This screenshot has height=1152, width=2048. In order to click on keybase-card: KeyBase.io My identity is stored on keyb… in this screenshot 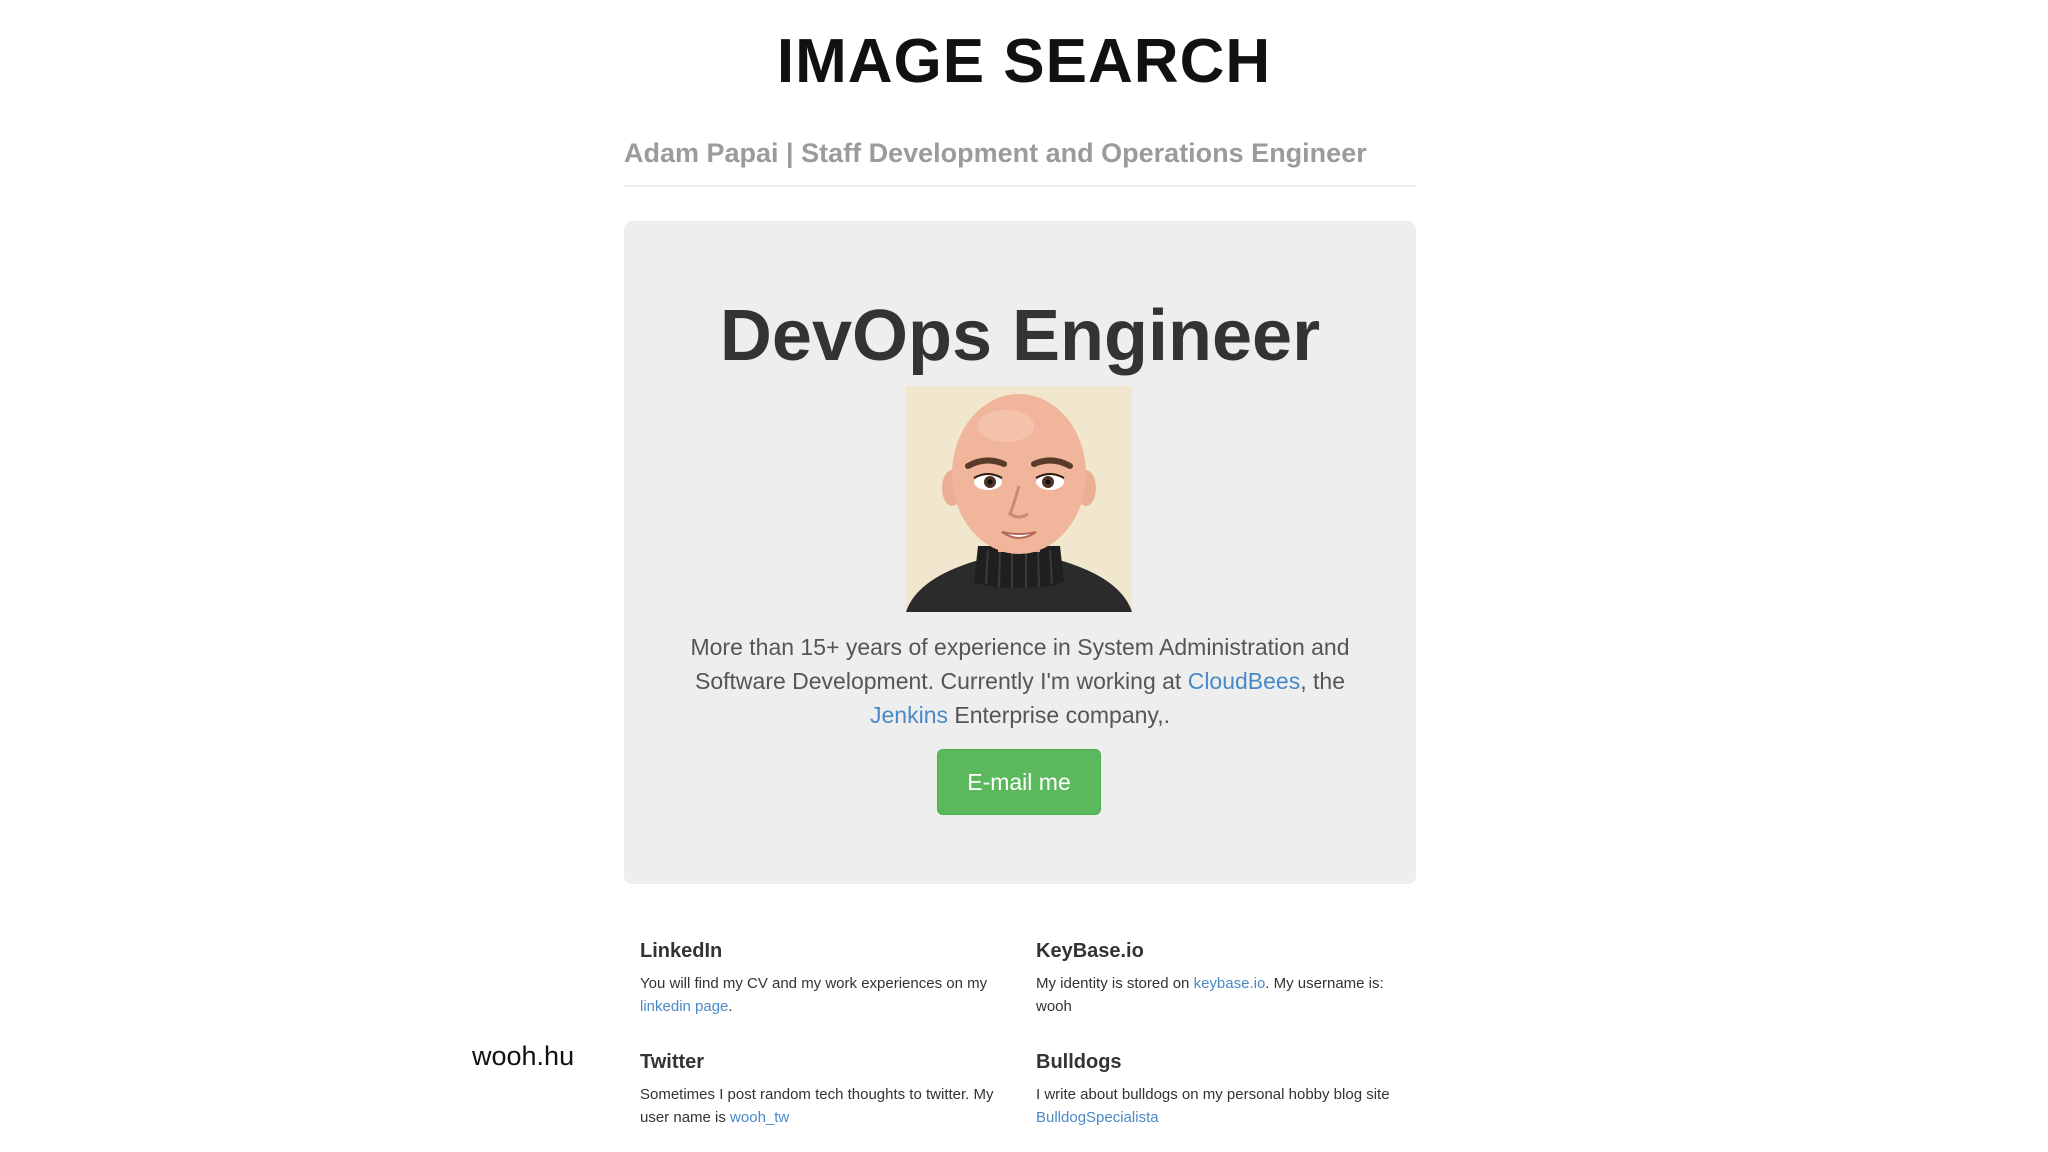, I will do `click(1226, 977)`.